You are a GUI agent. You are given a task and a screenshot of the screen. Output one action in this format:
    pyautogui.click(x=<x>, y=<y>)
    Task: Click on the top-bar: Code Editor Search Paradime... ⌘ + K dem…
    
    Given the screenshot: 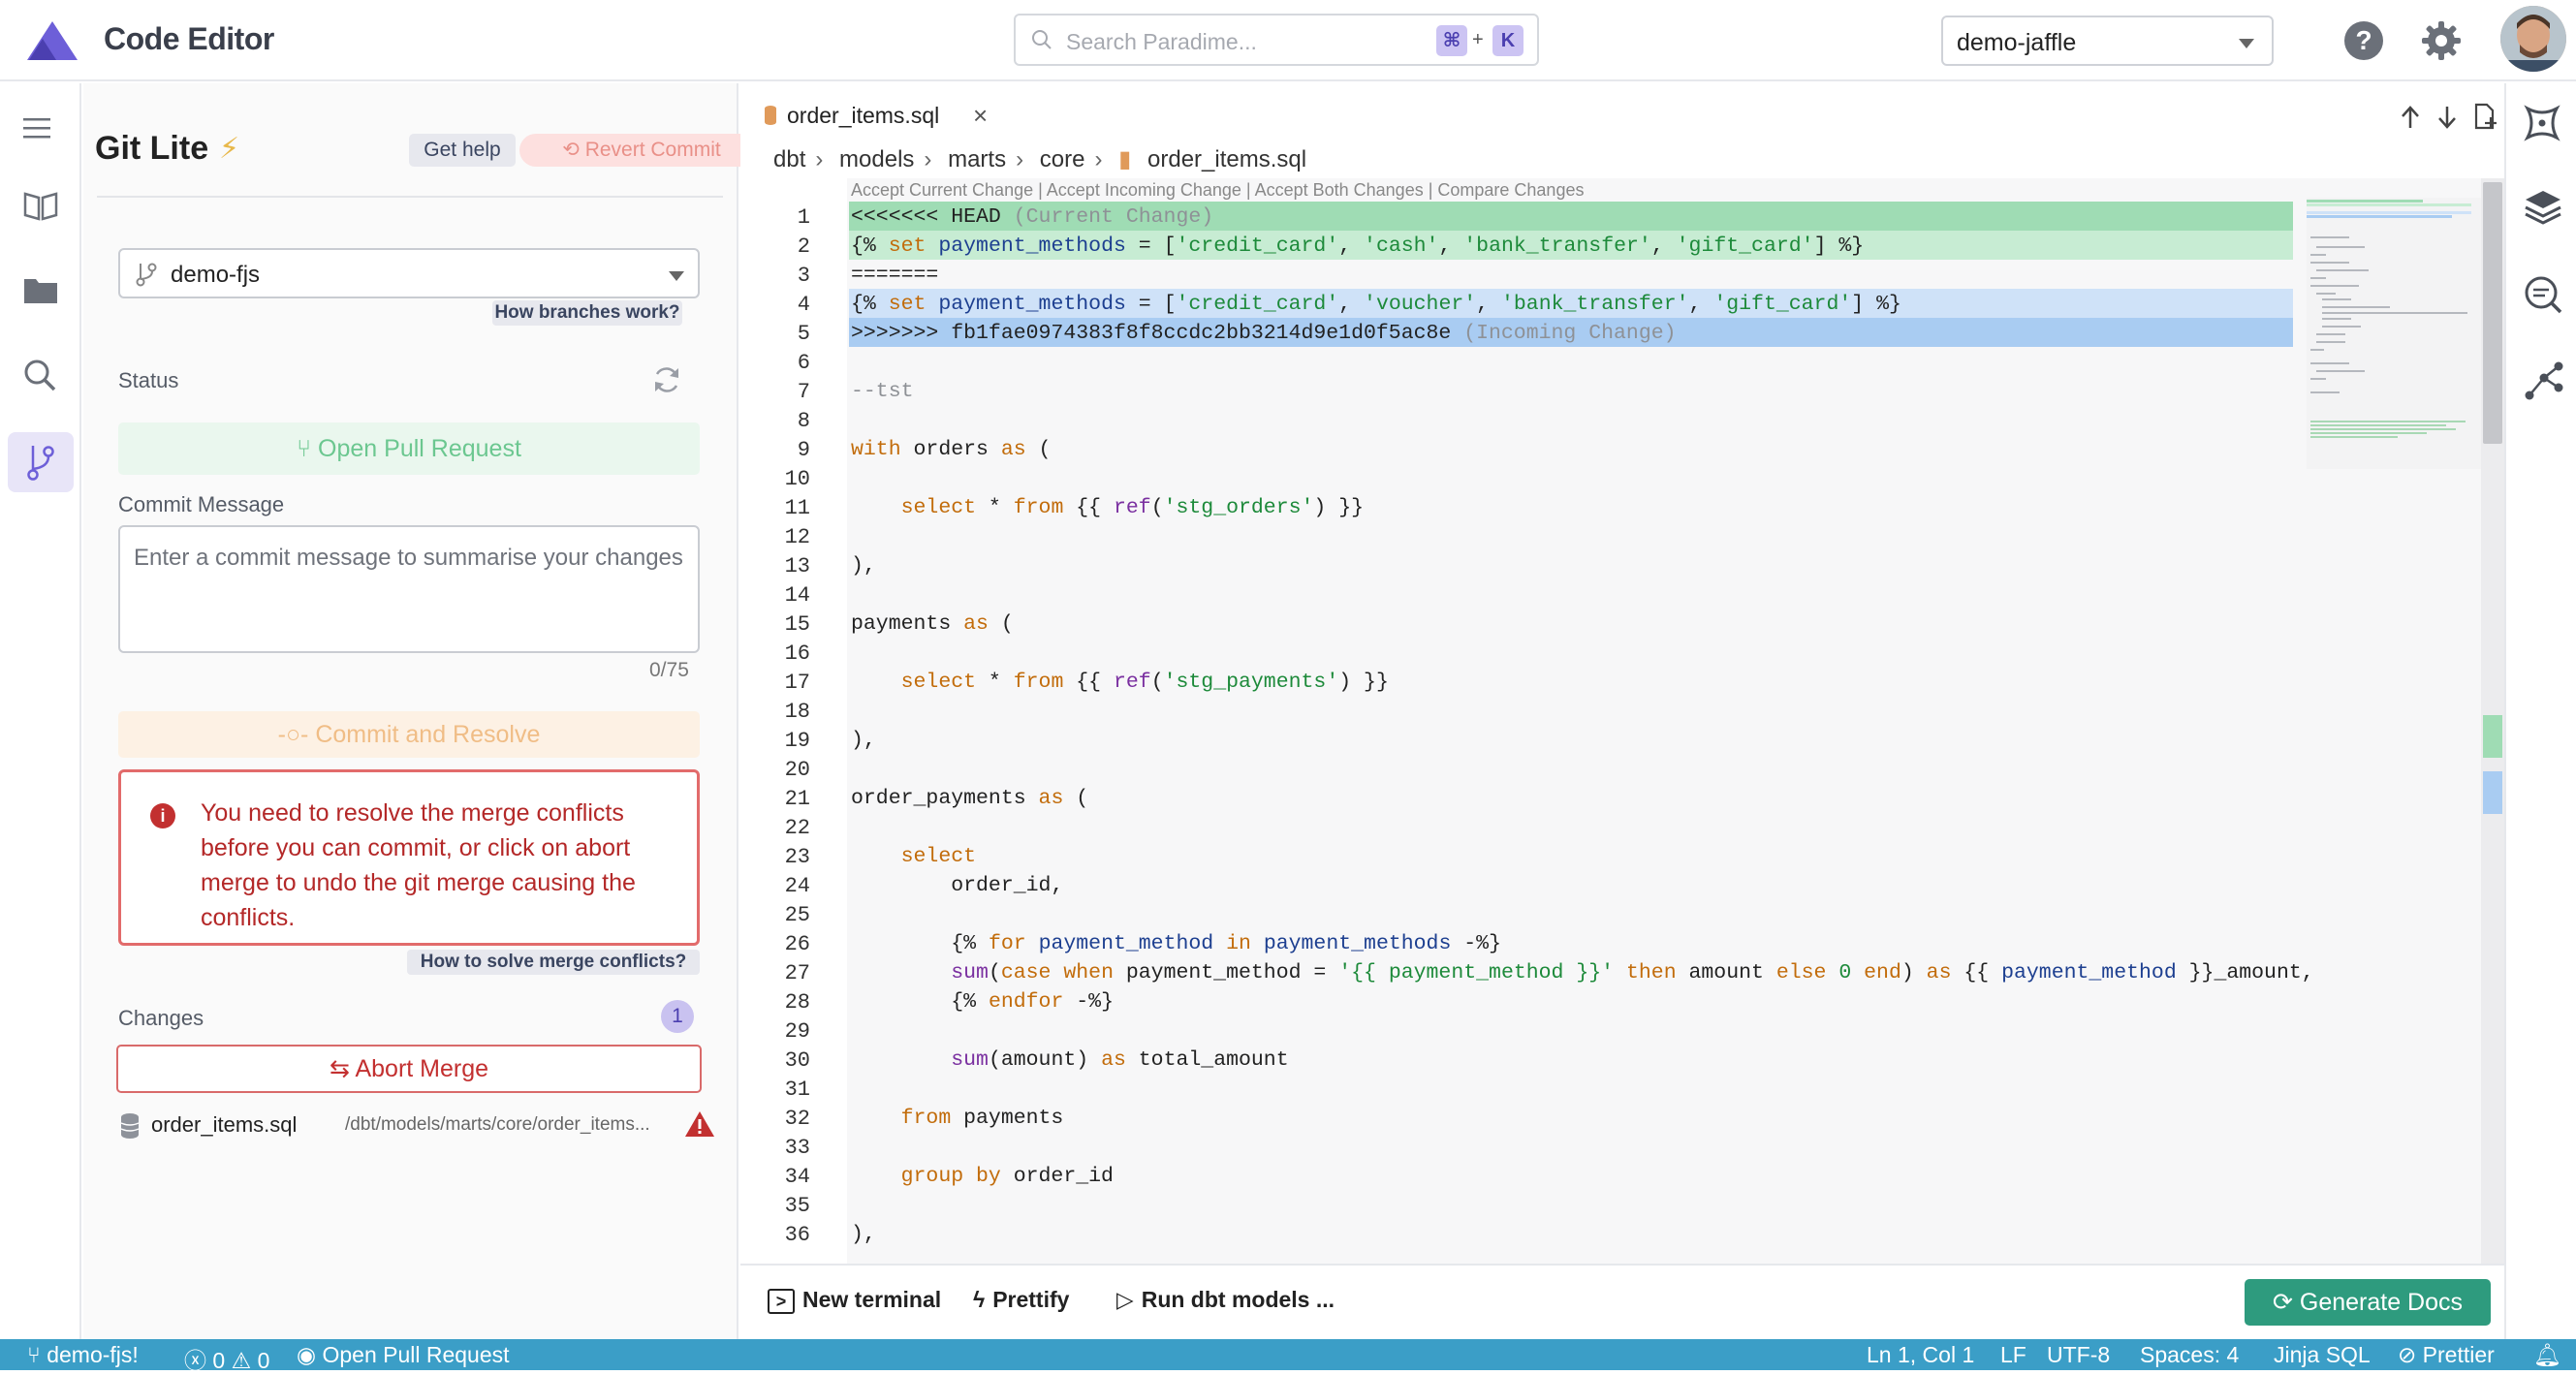 What is the action you would take?
    pyautogui.click(x=1288, y=40)
    